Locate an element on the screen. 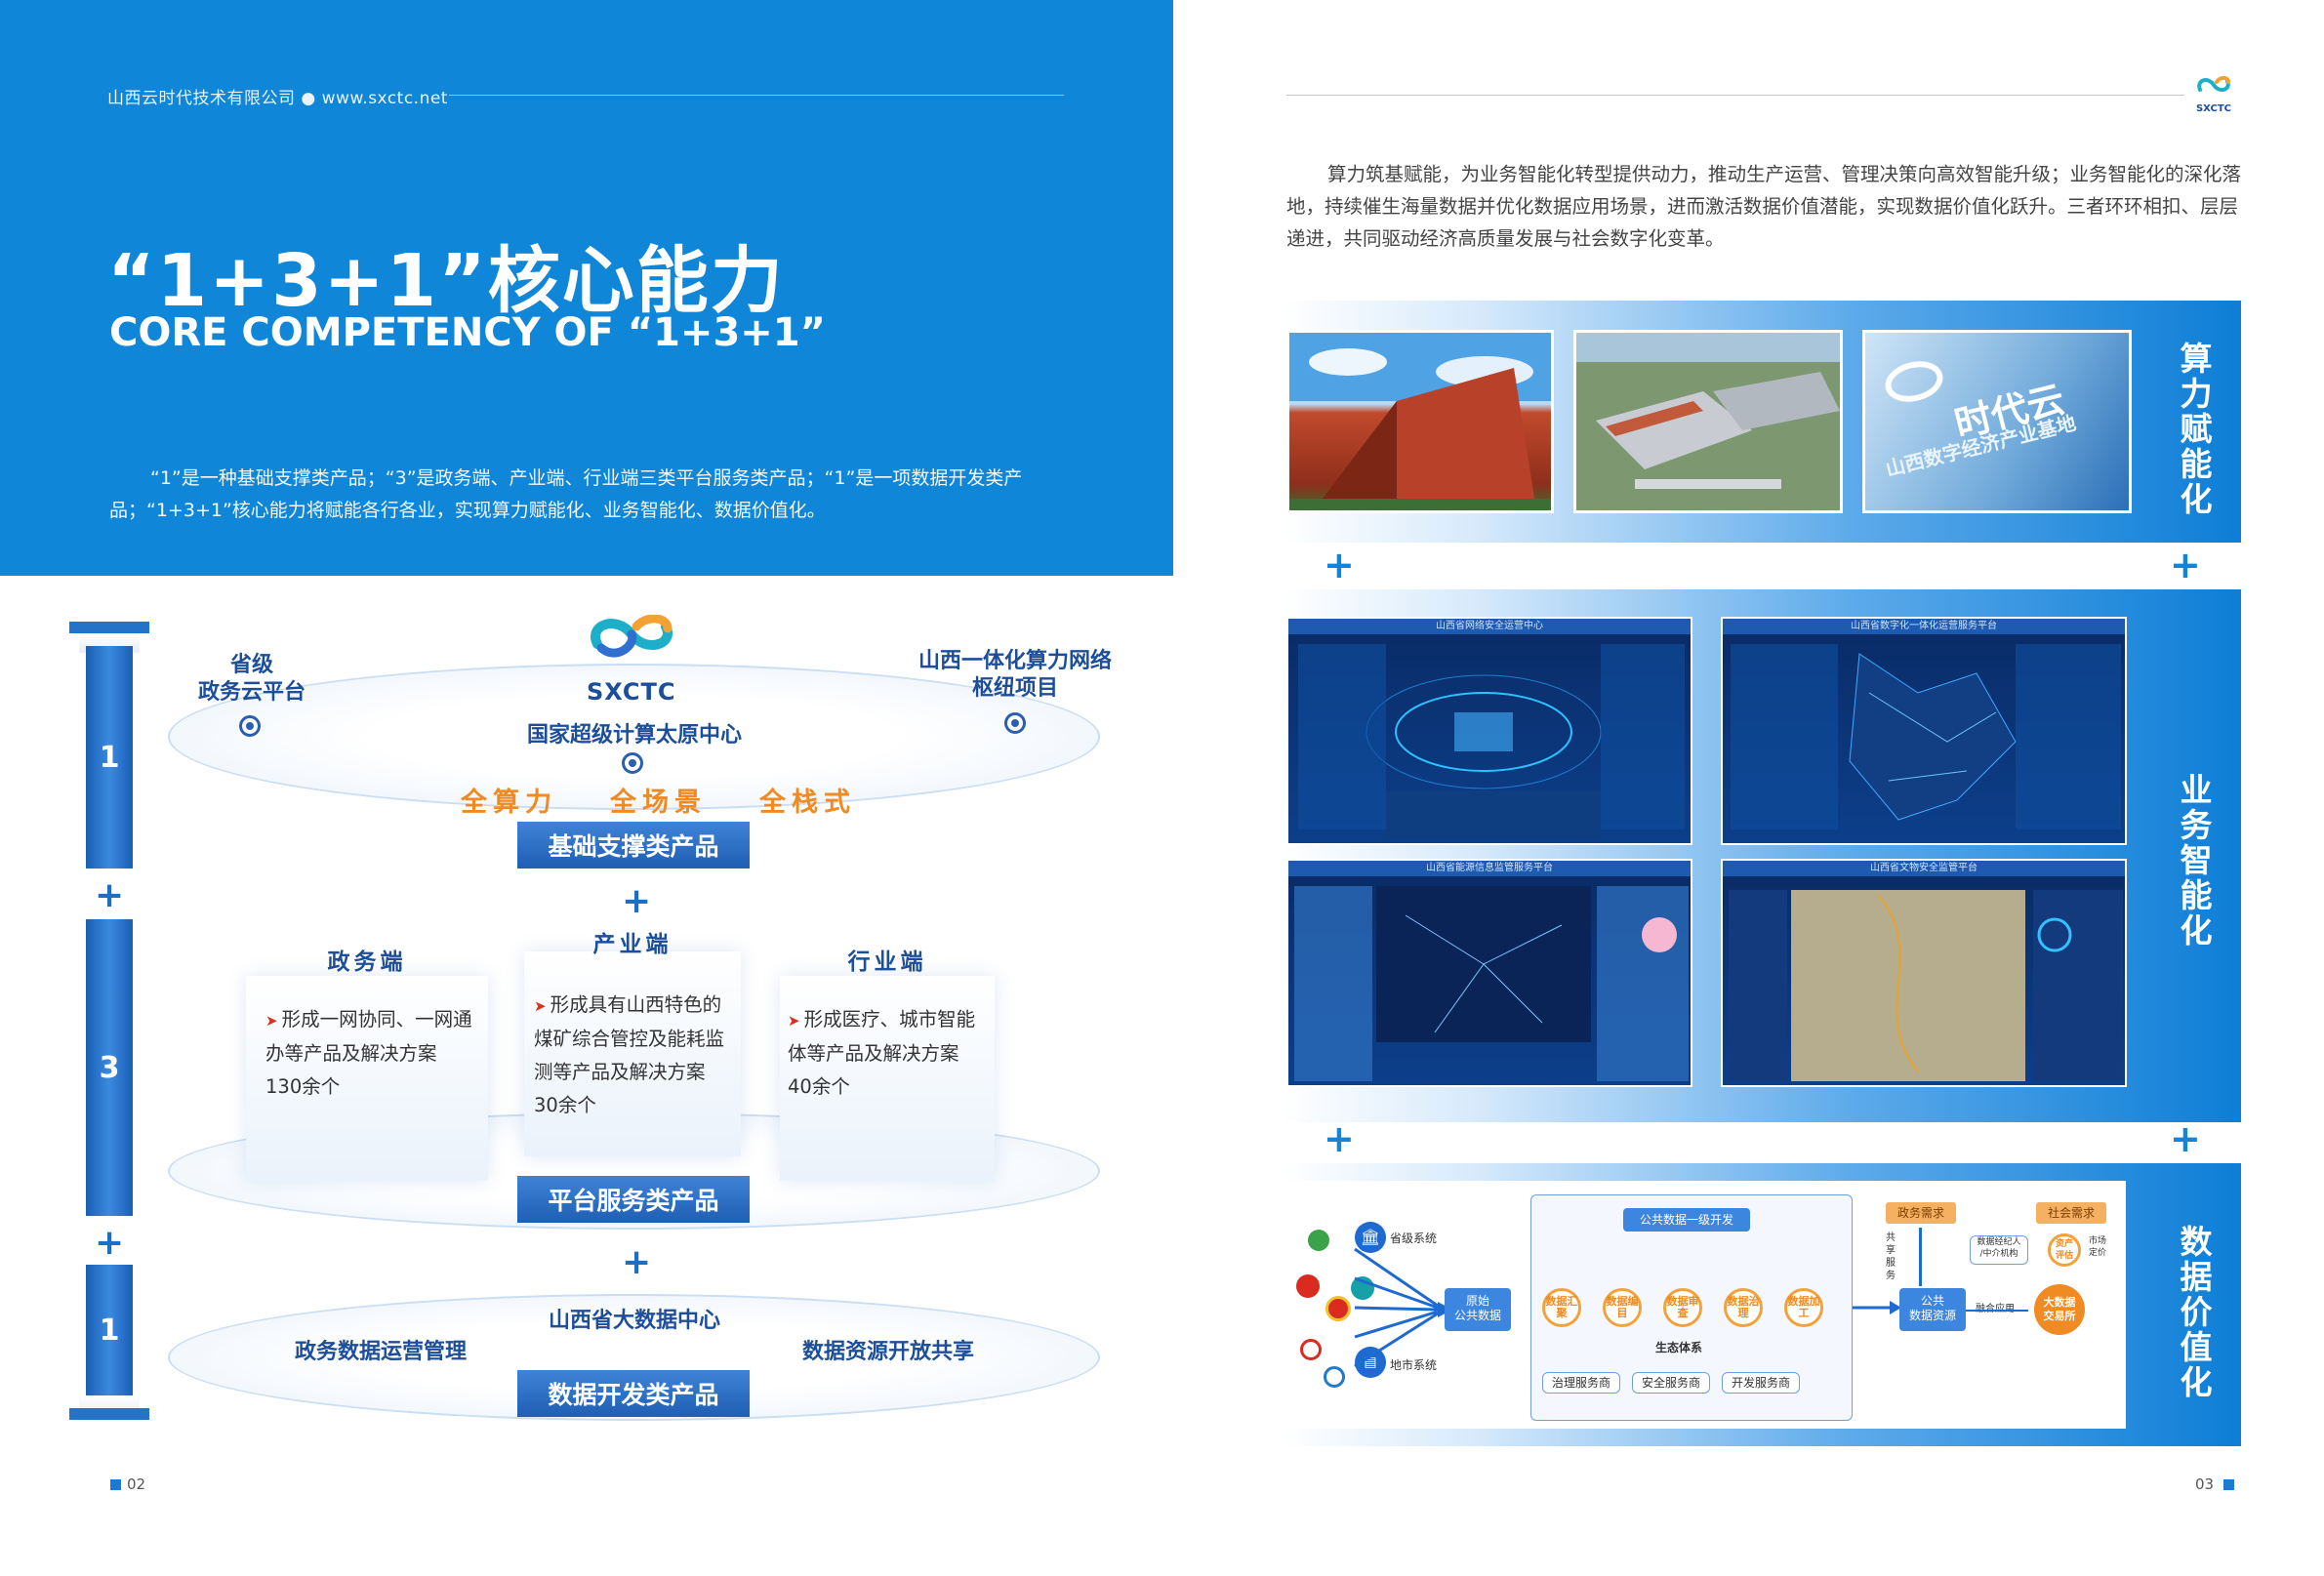 This screenshot has height=1576, width=2324. highlight-full-stack: 全栈式 is located at coordinates (807, 803).